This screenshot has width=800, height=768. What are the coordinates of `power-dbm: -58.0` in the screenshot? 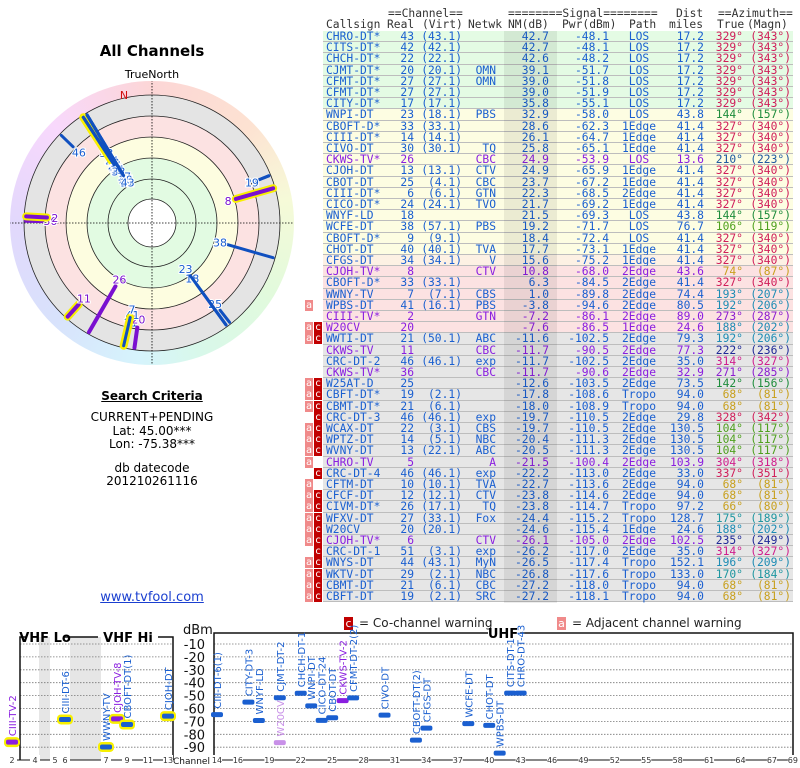 It's located at (591, 115).